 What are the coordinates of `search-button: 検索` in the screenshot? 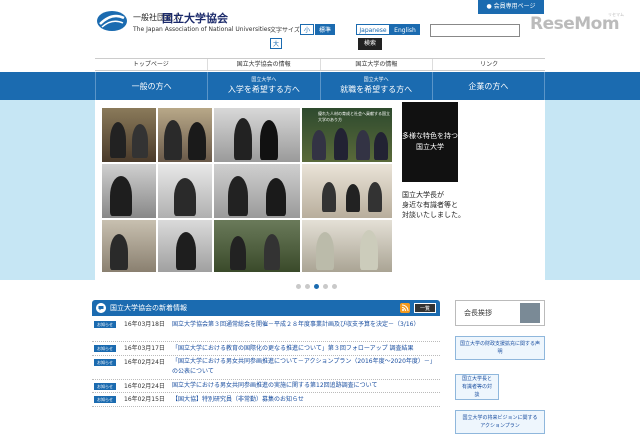 It's located at (370, 44).